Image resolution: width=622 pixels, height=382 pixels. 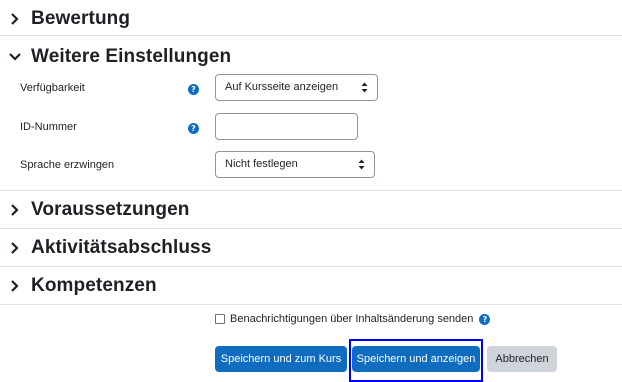 I want to click on field-row-id-nummer: ID-Nummer ?, so click(x=311, y=128).